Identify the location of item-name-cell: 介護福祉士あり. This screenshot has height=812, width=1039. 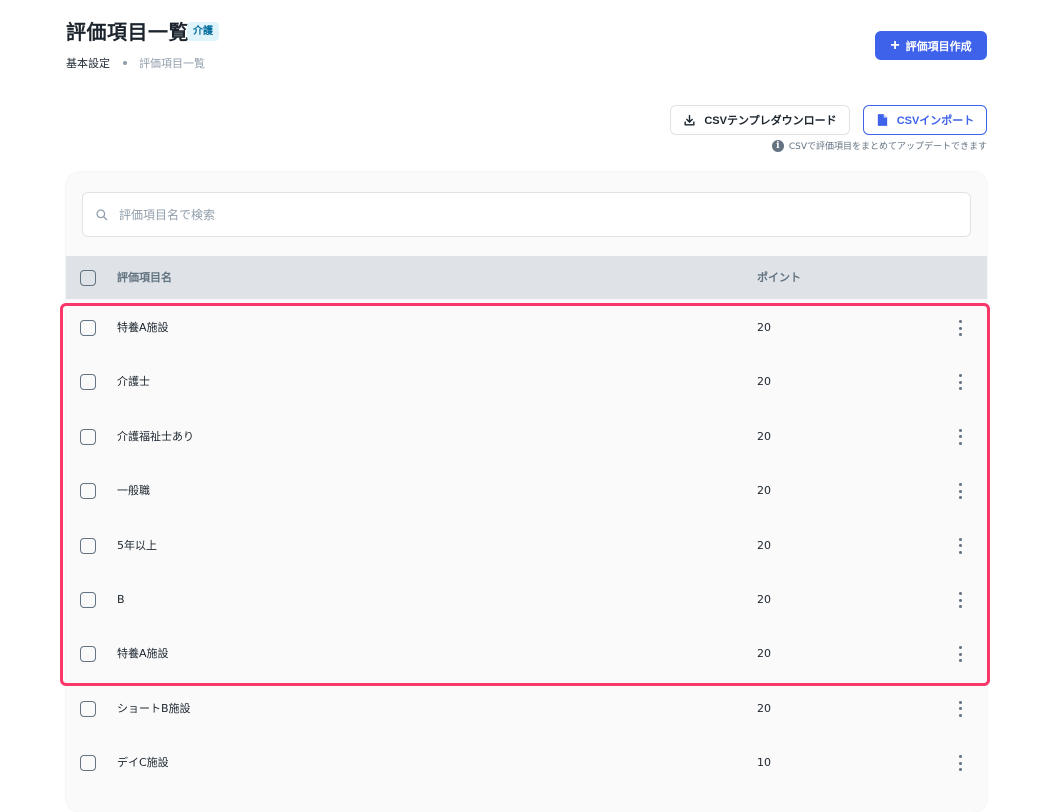
(155, 436).